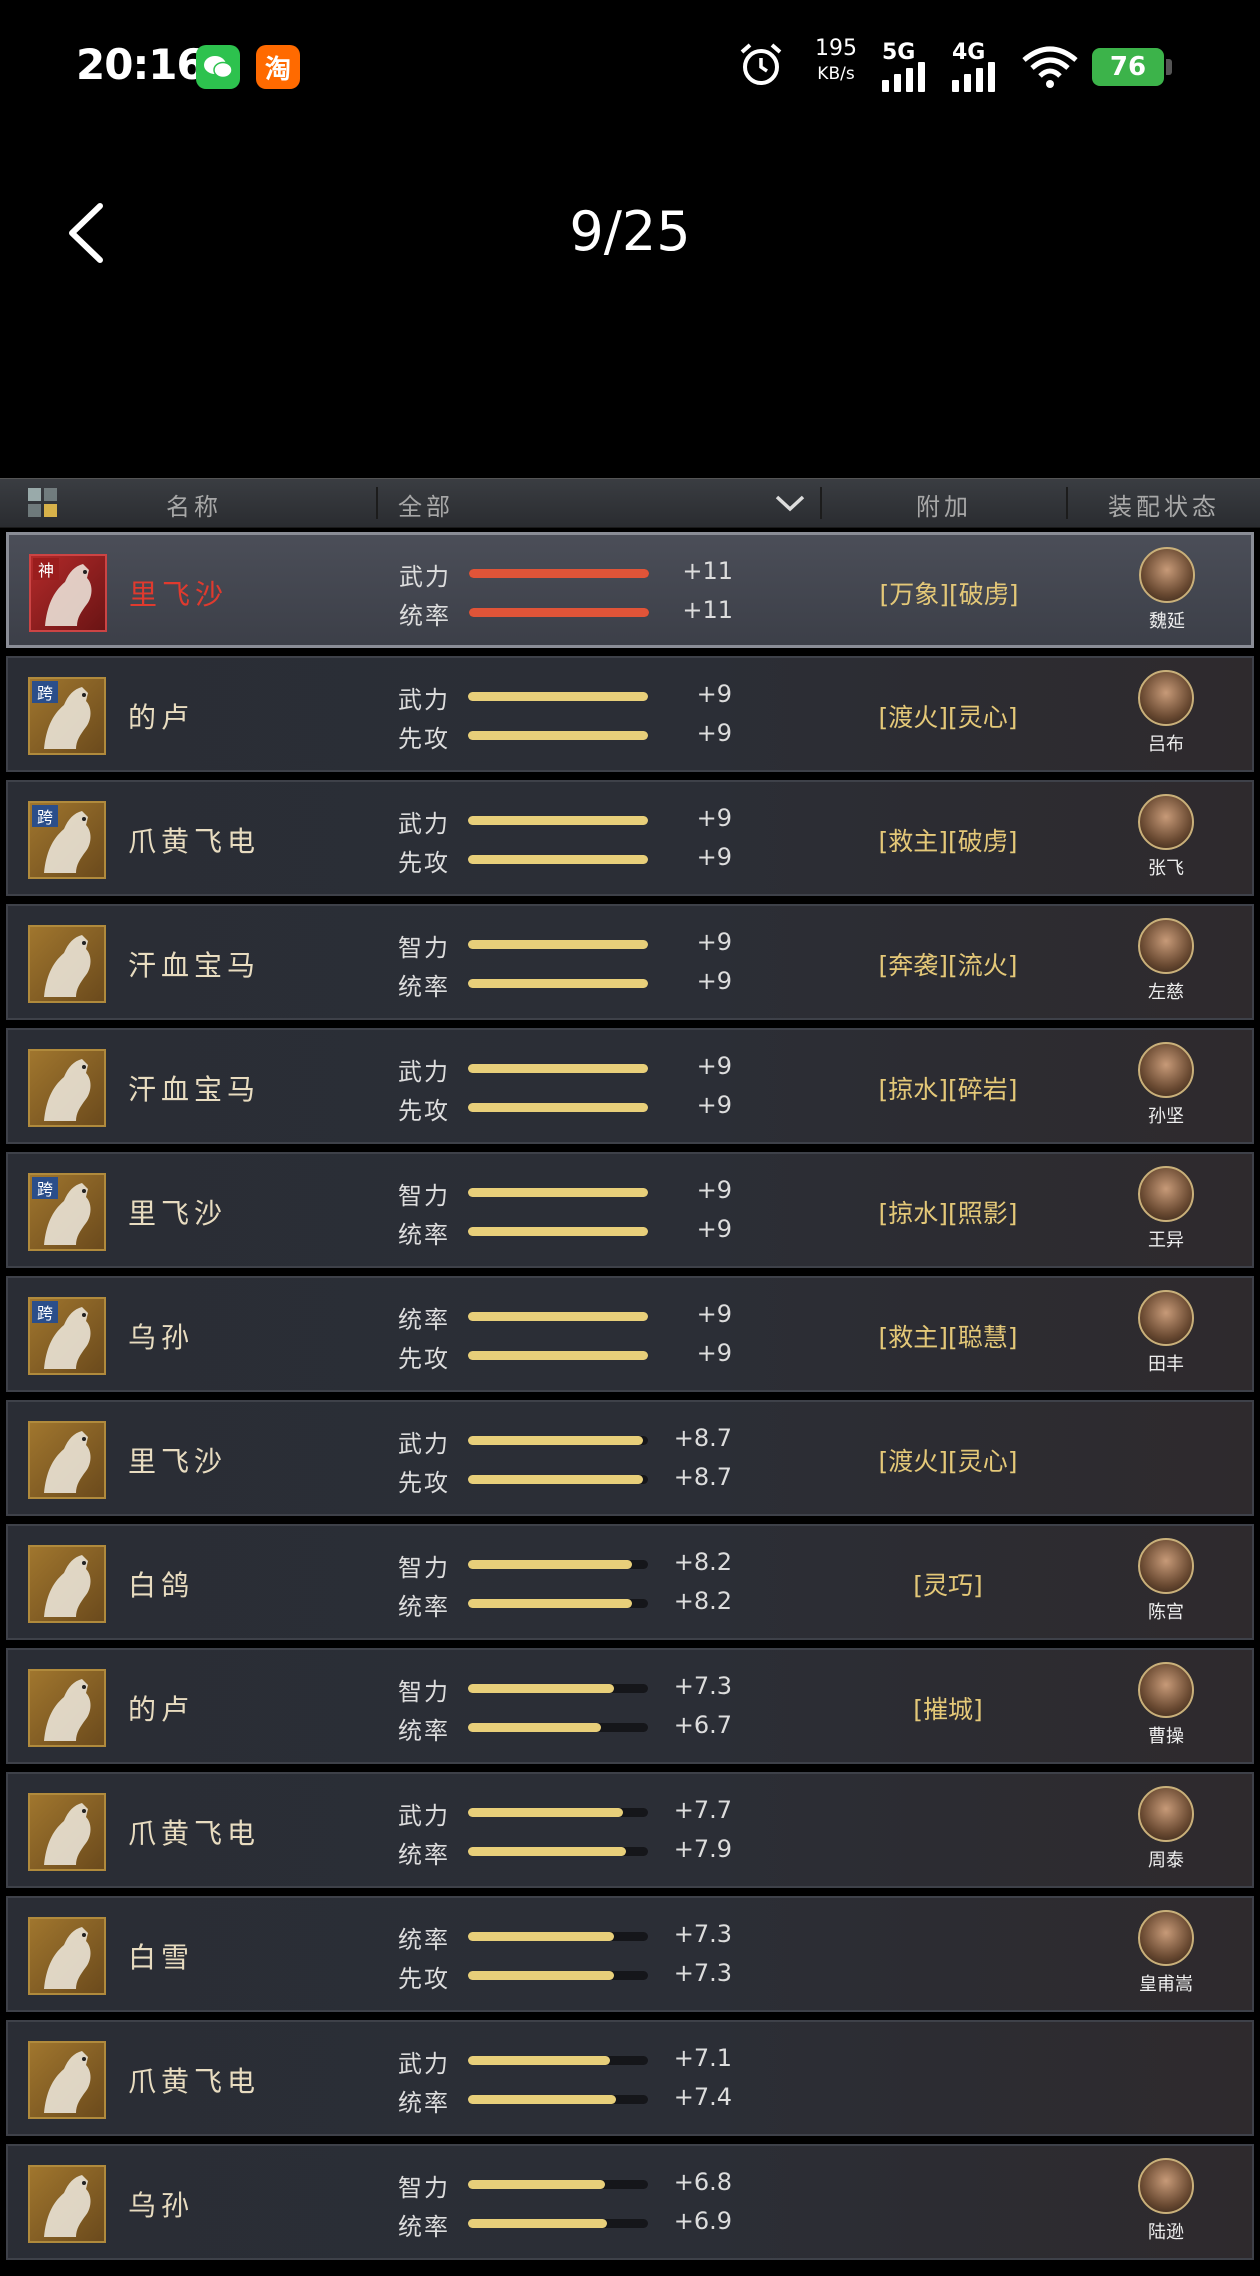  What do you see at coordinates (1166, 868) in the screenshot?
I see `general-name: 张飞` at bounding box center [1166, 868].